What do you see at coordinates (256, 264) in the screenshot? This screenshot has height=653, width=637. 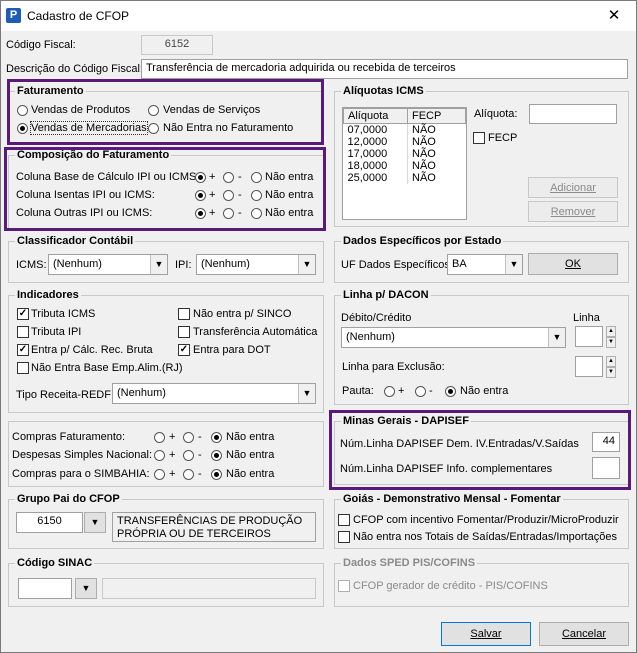 I see `ipi-select: (Nenhum) ▼` at bounding box center [256, 264].